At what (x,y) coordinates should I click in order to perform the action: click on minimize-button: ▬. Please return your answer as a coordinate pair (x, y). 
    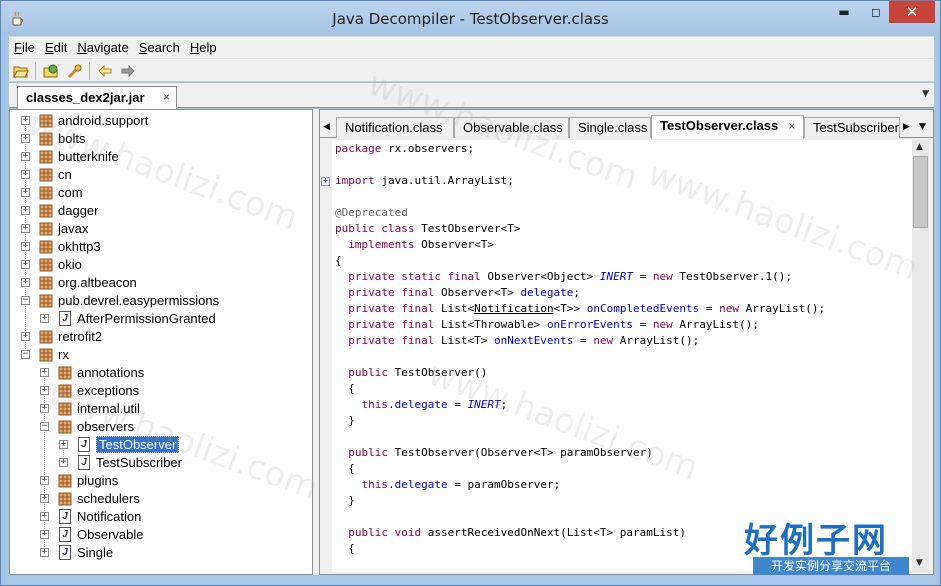
    Looking at the image, I should click on (844, 12).